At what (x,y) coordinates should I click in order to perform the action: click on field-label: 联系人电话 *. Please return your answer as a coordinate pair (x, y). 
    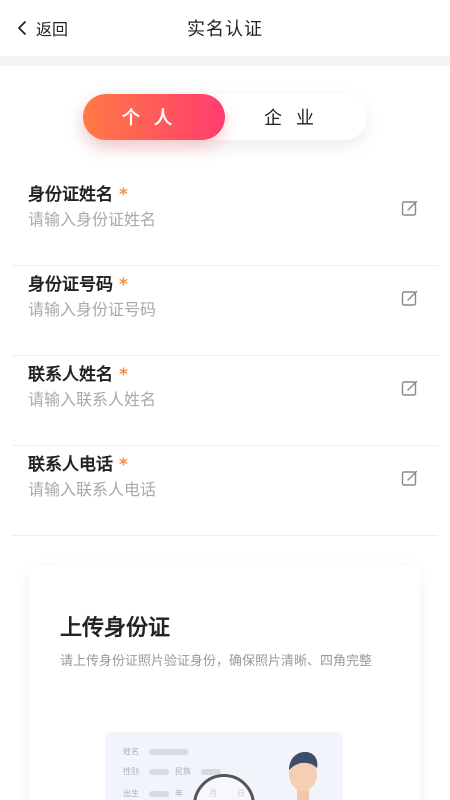
    Looking at the image, I should click on (78, 462).